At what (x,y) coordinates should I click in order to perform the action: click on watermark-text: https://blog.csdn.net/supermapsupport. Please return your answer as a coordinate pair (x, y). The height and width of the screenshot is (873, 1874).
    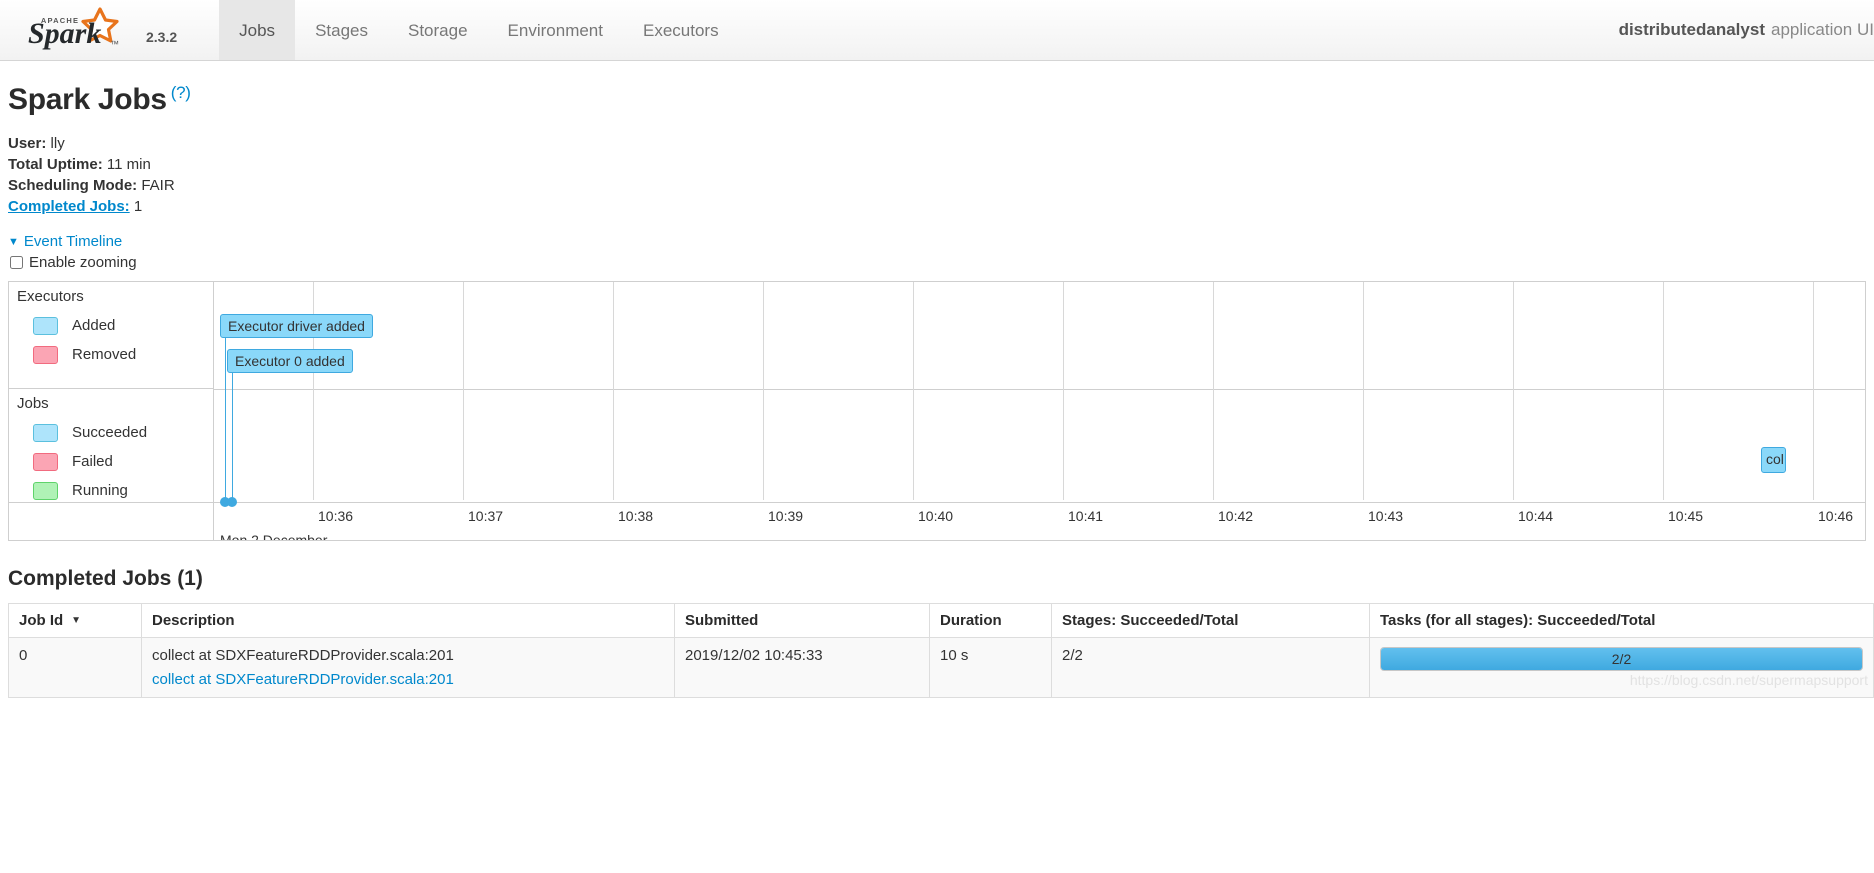
    Looking at the image, I should click on (1748, 680).